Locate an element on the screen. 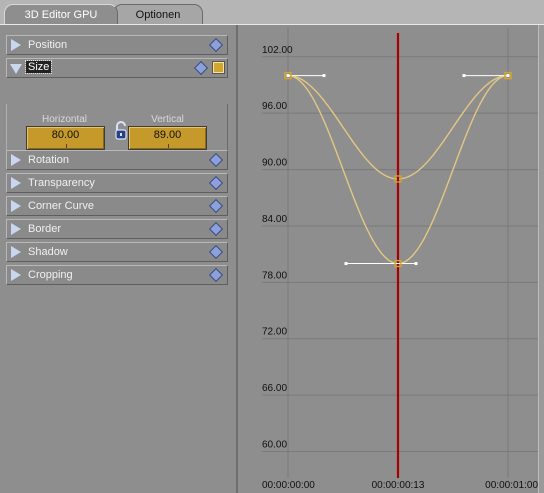  vertical-scrollbar is located at coordinates (541, 259).